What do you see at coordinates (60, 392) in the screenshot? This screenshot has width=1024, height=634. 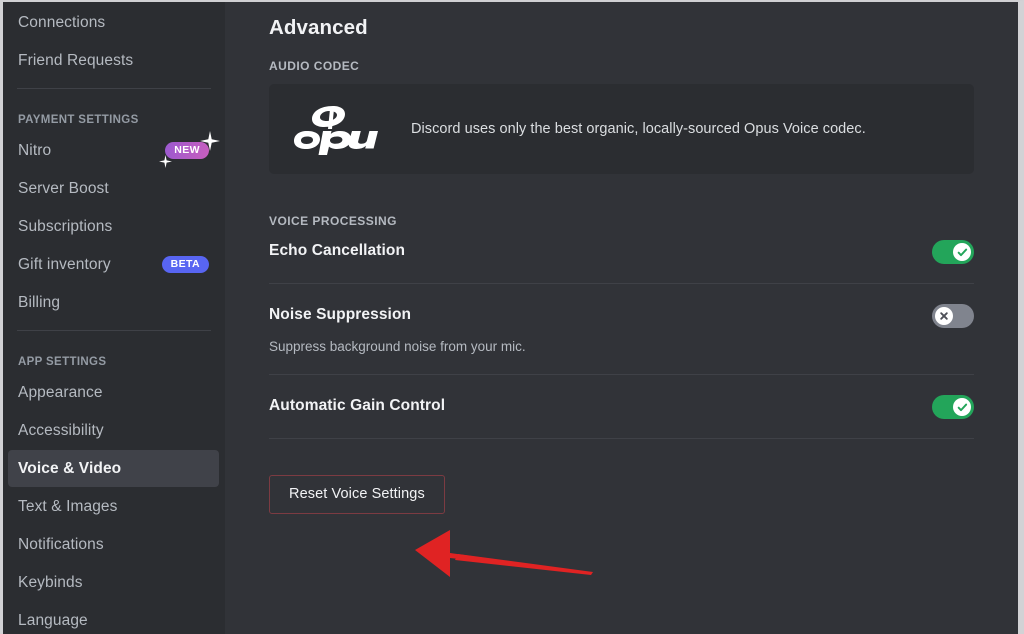 I see `sidebar-item-label: Appearance` at bounding box center [60, 392].